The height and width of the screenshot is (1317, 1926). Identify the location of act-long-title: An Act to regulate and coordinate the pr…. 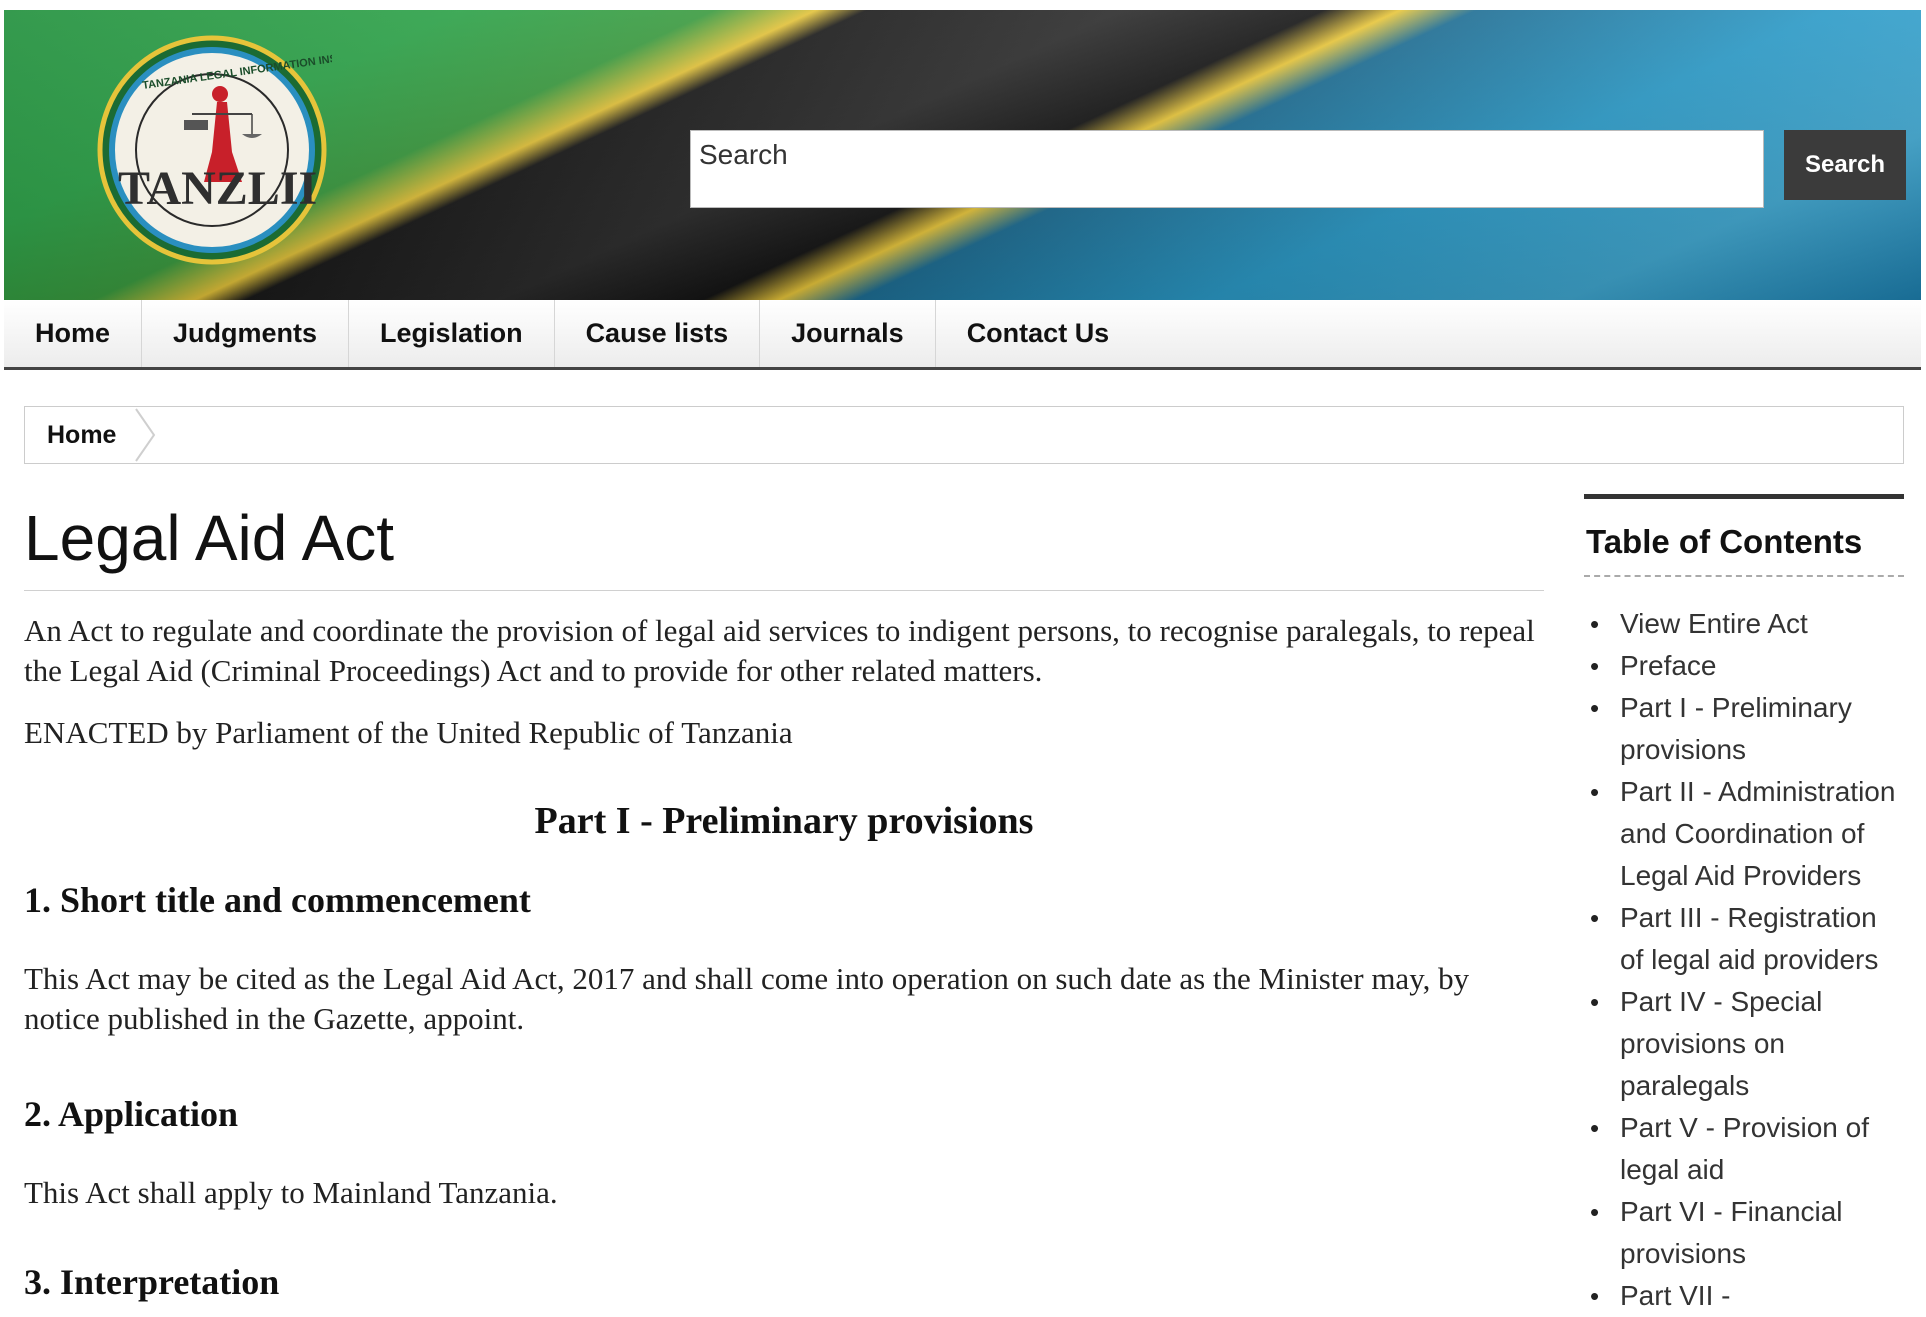
(779, 650).